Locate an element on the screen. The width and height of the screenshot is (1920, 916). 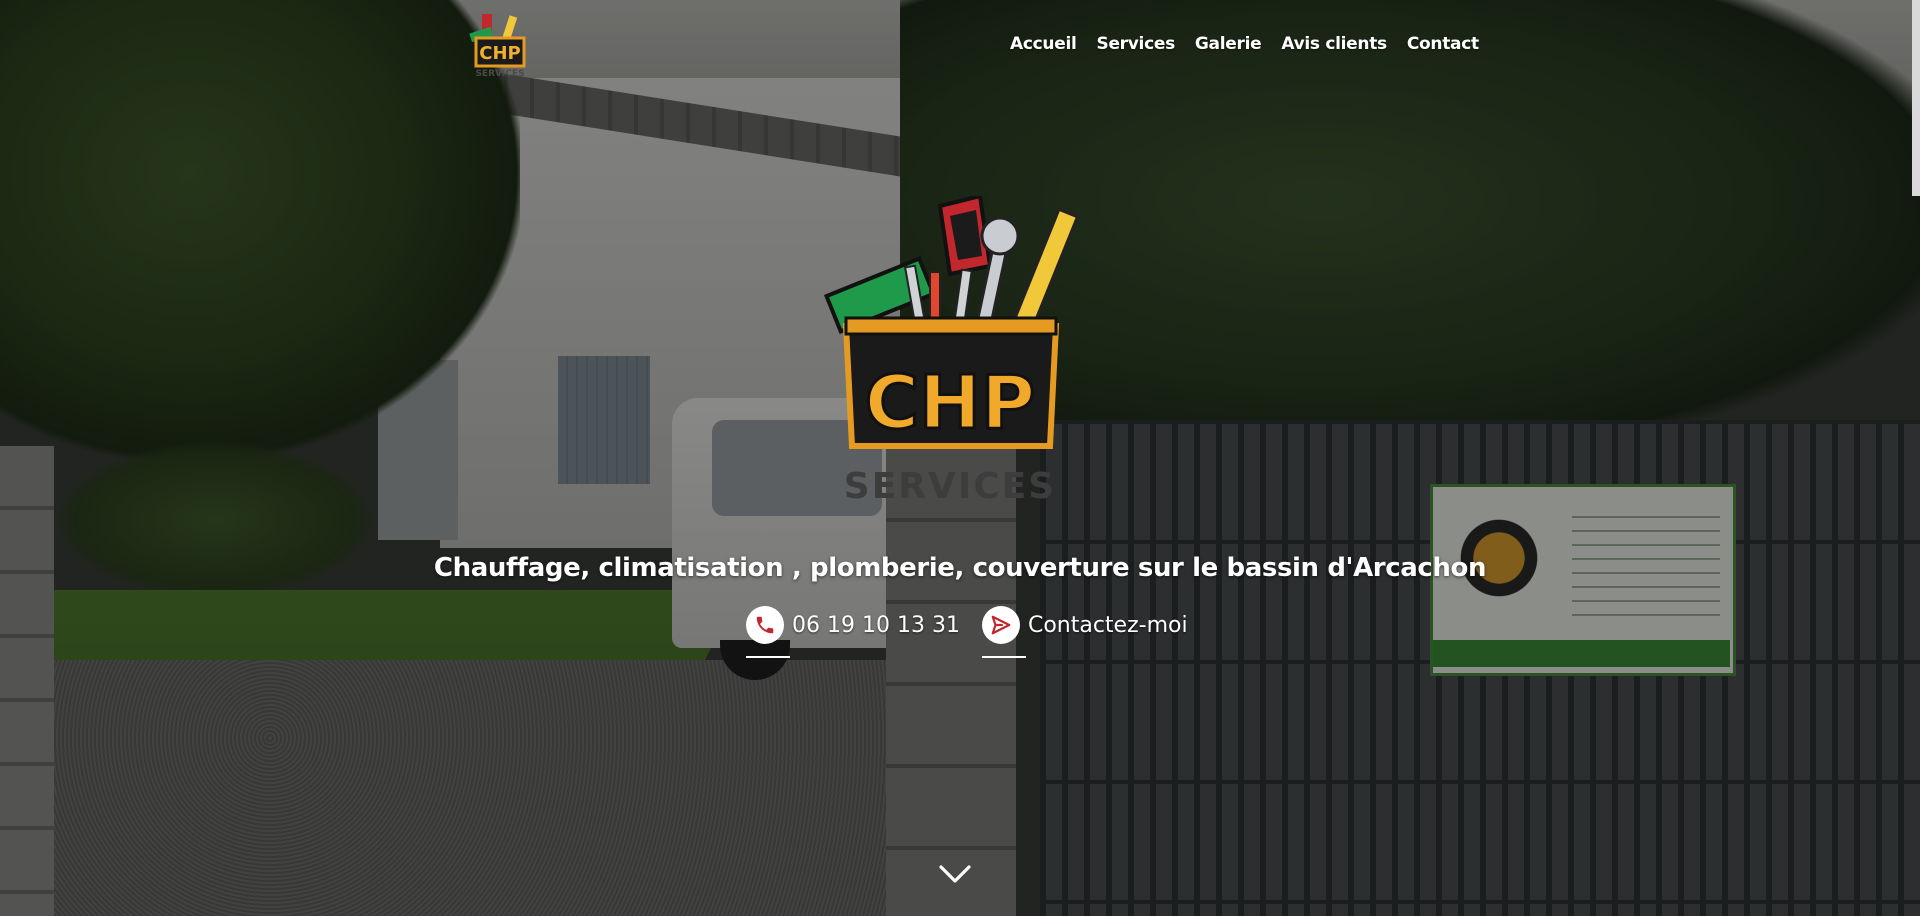
scroll-down-button is located at coordinates (955, 874).